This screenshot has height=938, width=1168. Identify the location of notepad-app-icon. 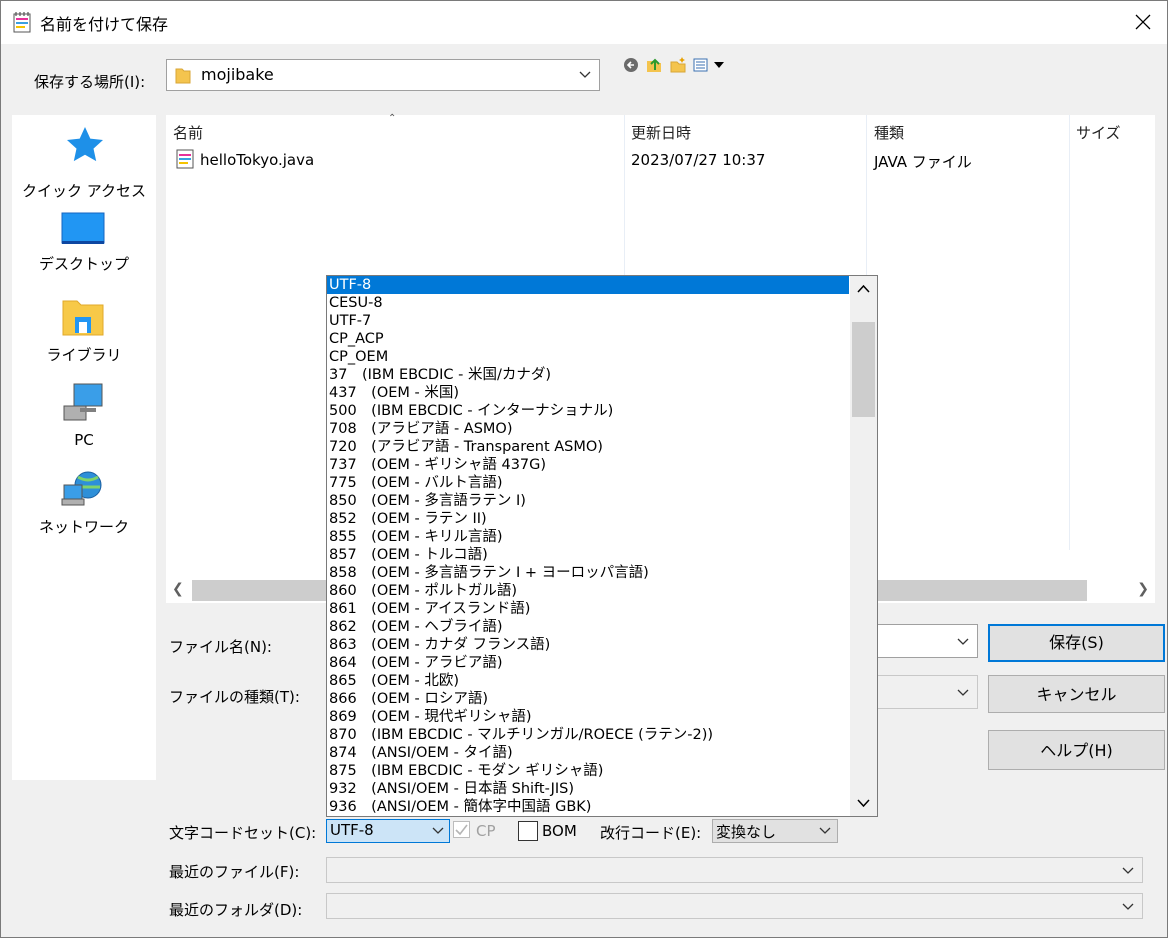
(22, 22).